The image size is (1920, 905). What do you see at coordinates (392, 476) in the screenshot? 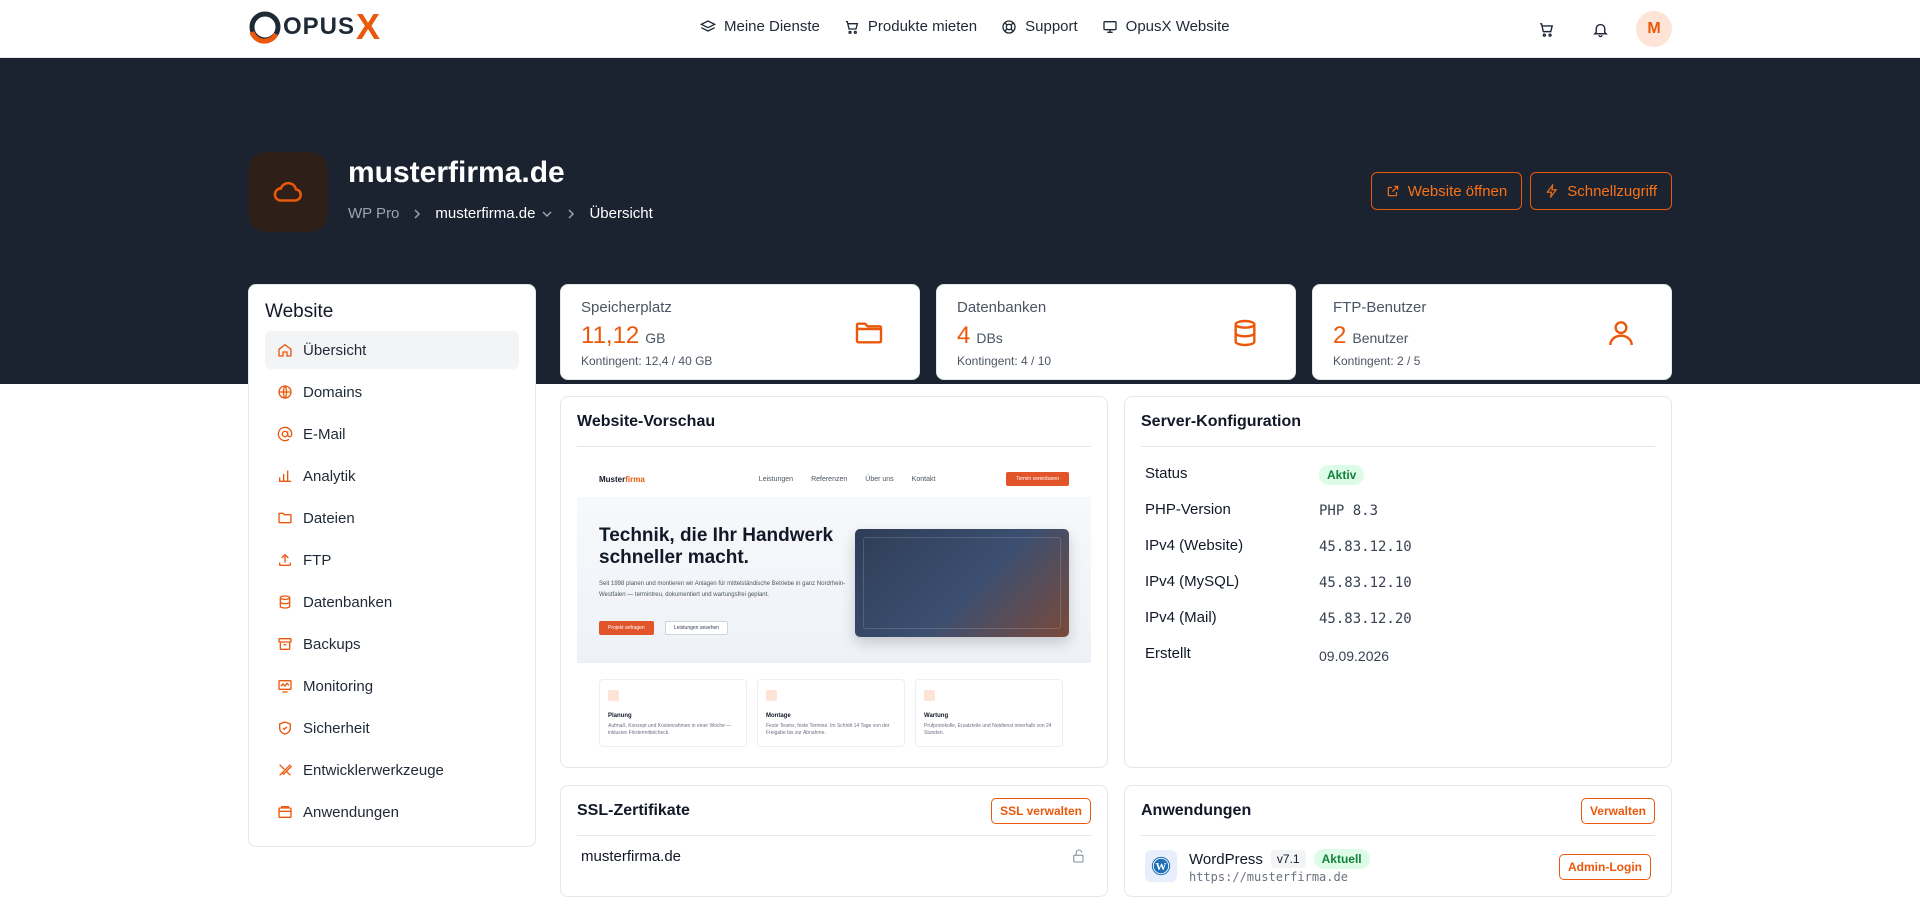
I see `sidebar-item-analytik: Analytik` at bounding box center [392, 476].